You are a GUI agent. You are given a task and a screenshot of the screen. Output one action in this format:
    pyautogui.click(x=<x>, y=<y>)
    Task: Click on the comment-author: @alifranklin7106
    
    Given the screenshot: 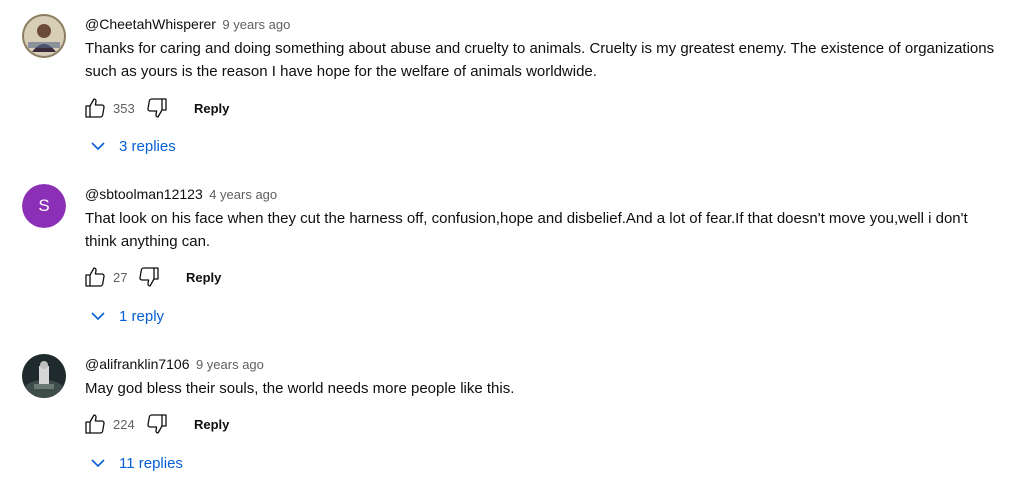 What is the action you would take?
    pyautogui.click(x=137, y=364)
    